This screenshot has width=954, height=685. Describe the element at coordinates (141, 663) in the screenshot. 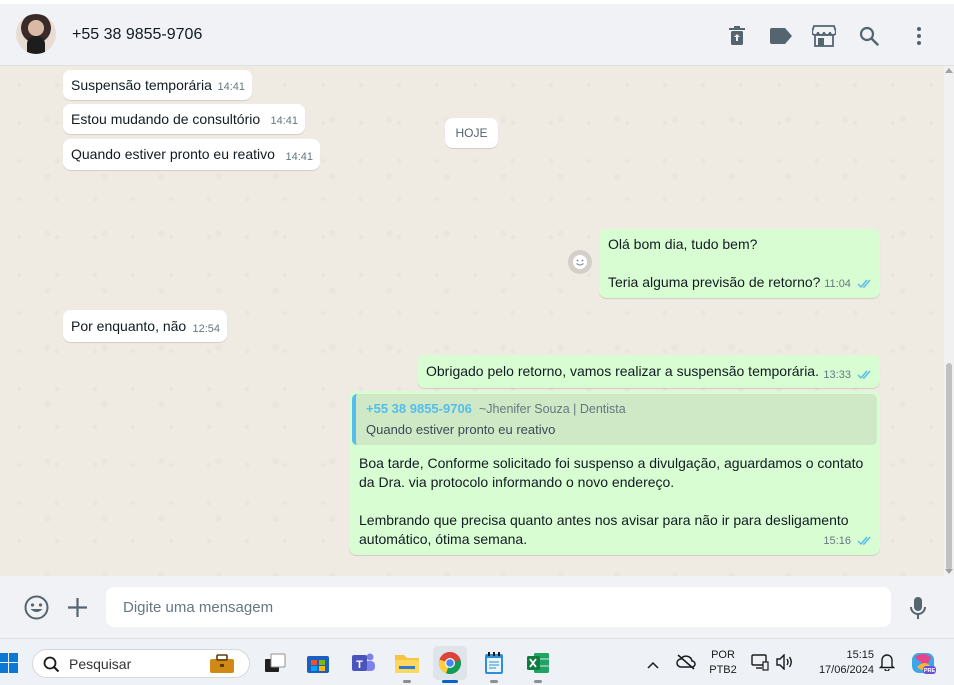

I see `taskbar-search: Pesquisar` at that location.